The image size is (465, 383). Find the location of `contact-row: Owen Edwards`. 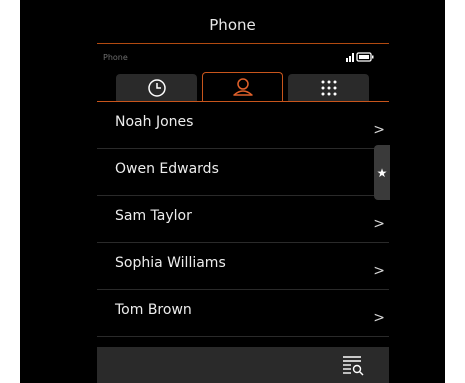

contact-row: Owen Edwards is located at coordinates (243, 172).